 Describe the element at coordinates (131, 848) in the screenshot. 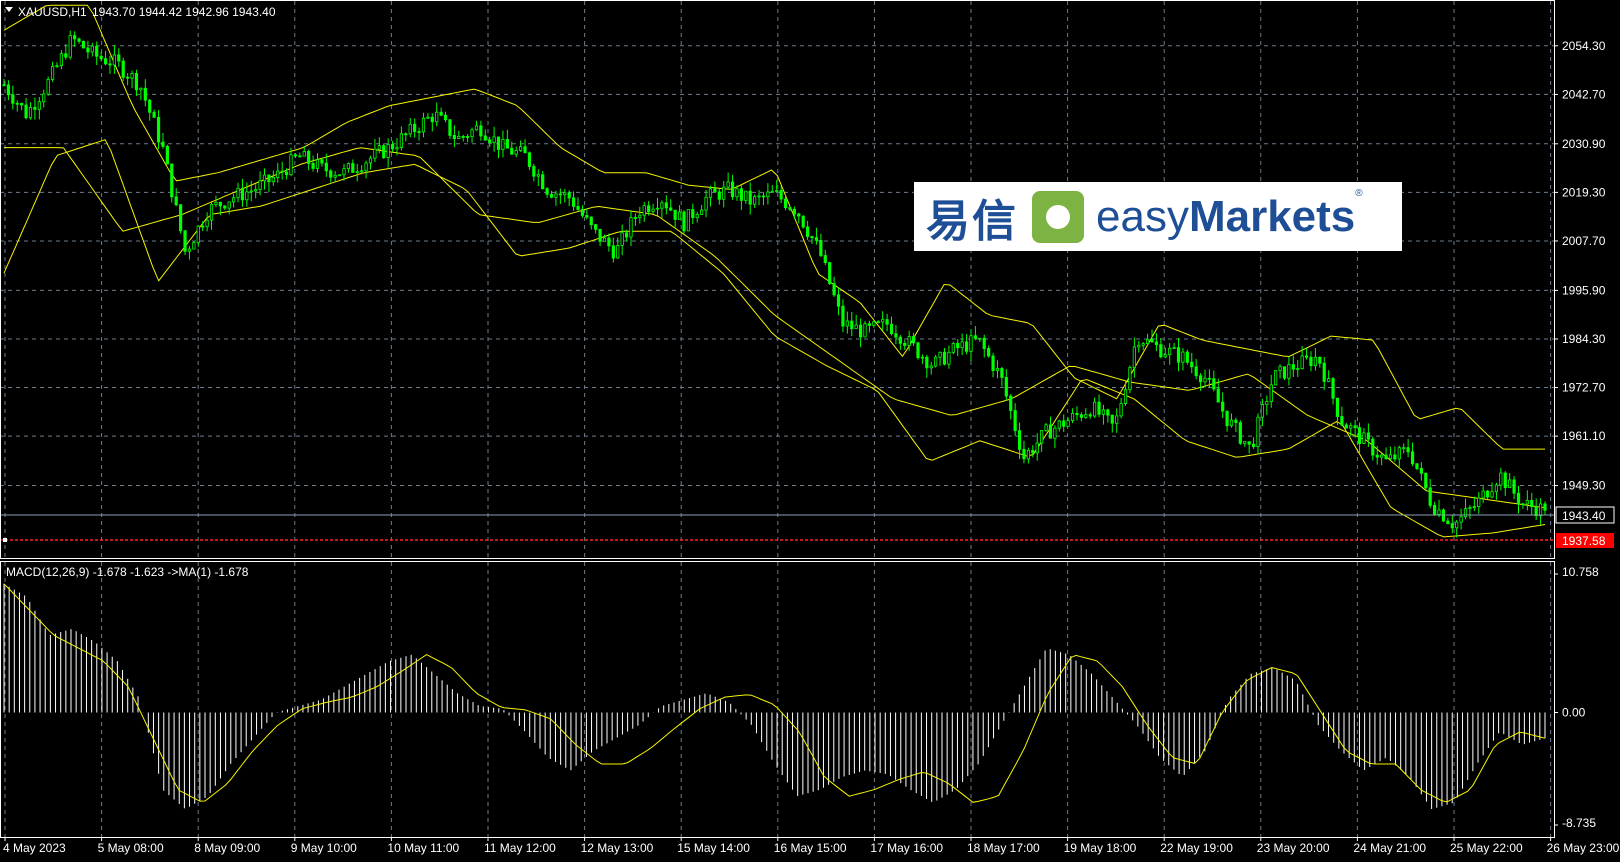

I see `time-tick-label: 5 May 08:00` at that location.